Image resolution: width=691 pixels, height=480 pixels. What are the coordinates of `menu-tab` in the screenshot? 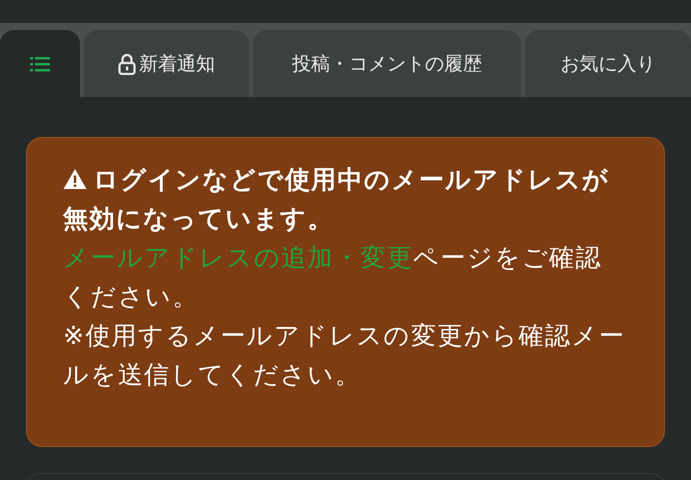 It's located at (40, 63).